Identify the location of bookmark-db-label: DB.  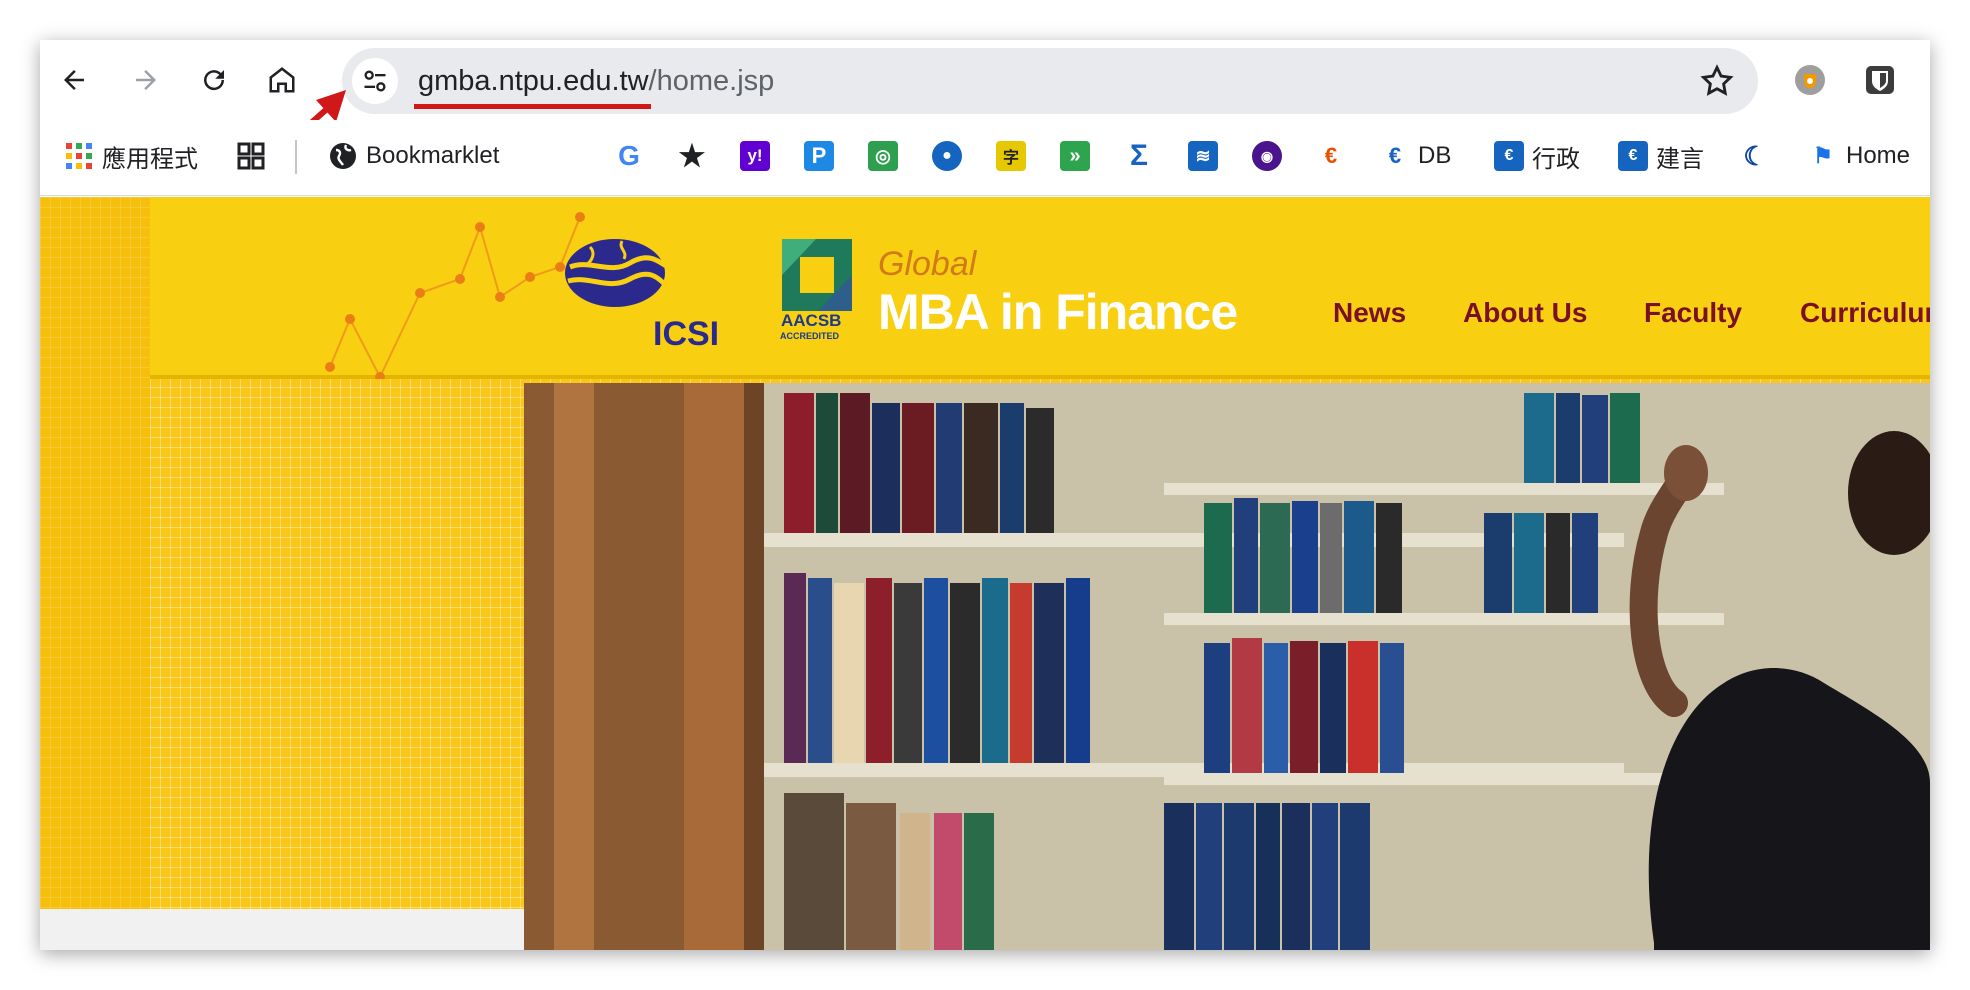
(1435, 155).